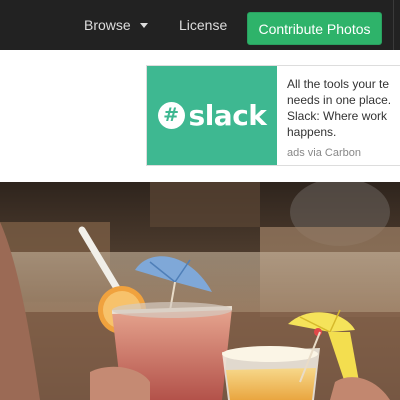 The height and width of the screenshot is (400, 400). I want to click on ad-image: # slack, so click(212, 115).